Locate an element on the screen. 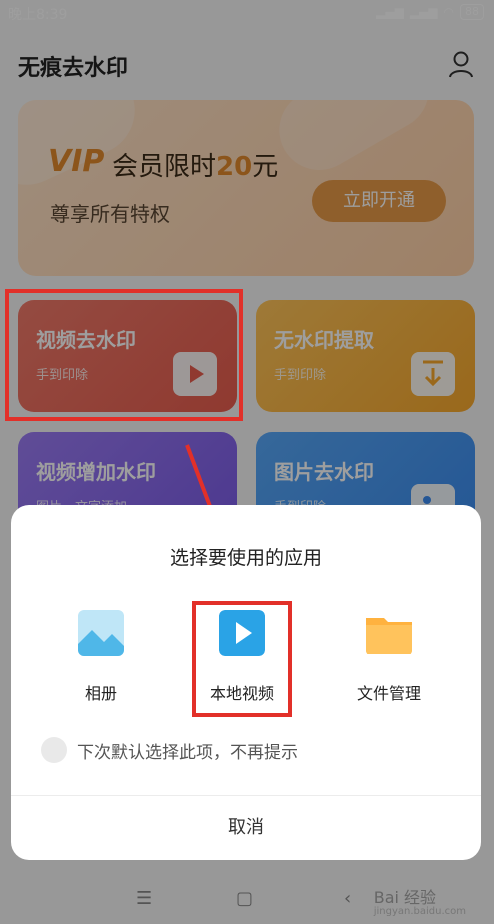  cancel-button: 取消 is located at coordinates (246, 828).